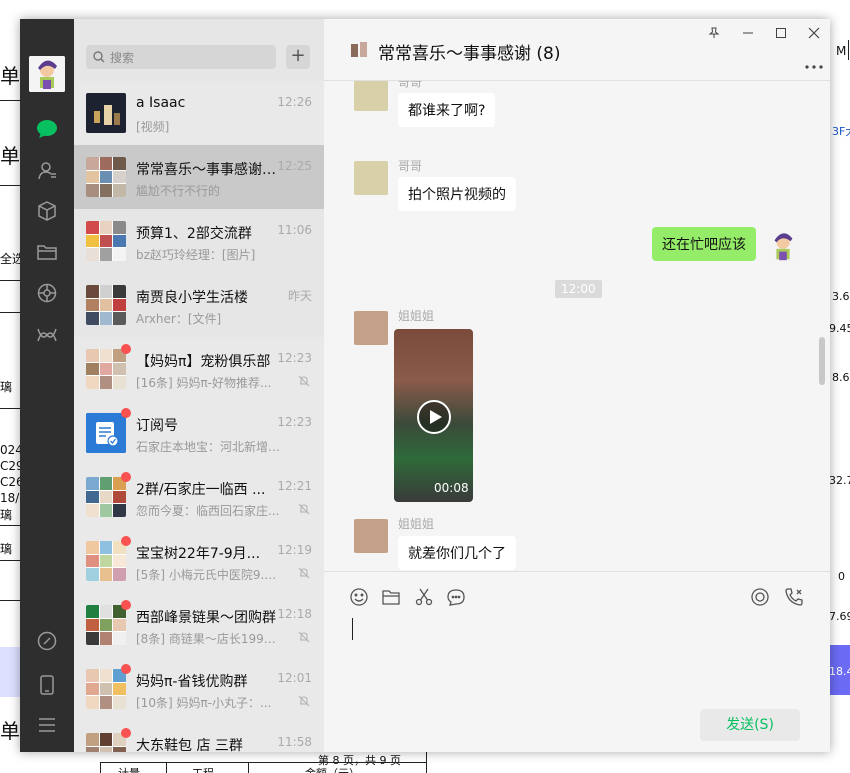 This screenshot has width=850, height=773. Describe the element at coordinates (794, 597) in the screenshot. I see `voice-call-icon` at that location.